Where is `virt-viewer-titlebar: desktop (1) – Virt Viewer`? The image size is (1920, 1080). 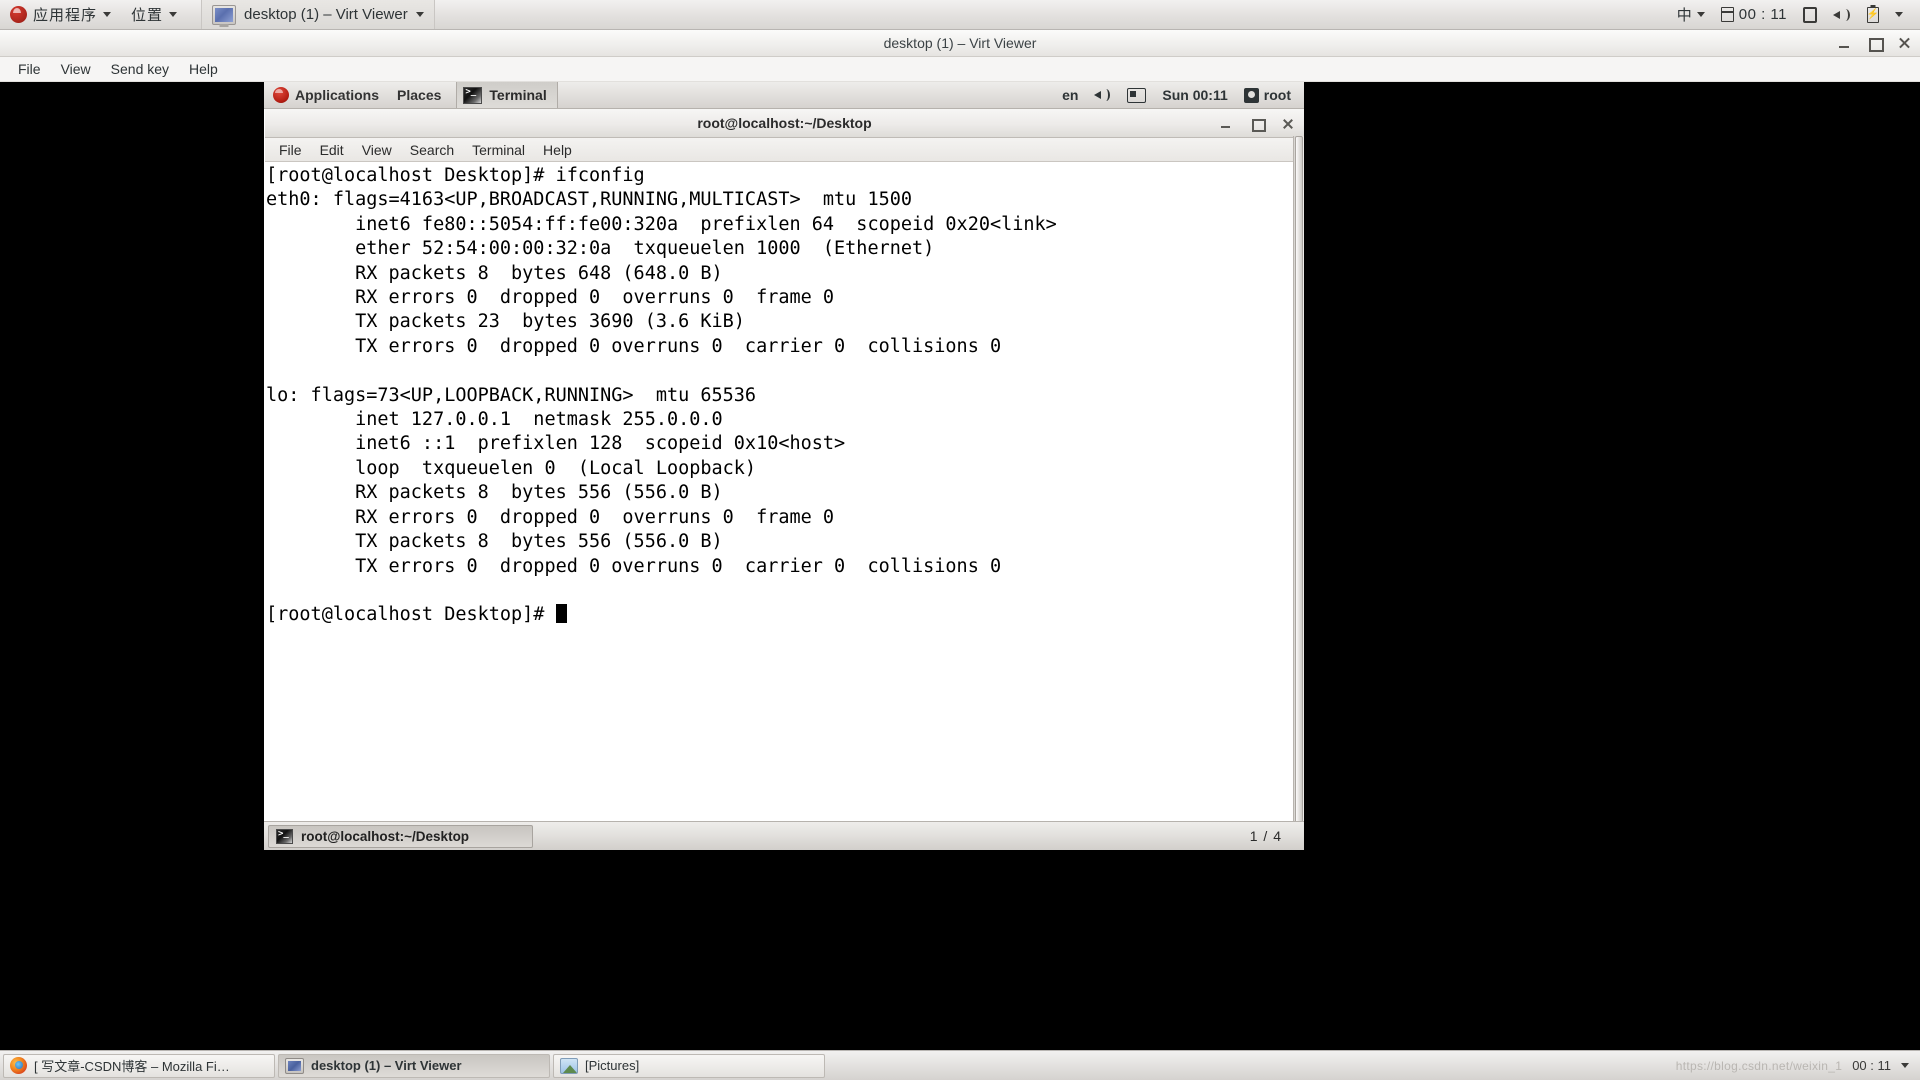 virt-viewer-titlebar: desktop (1) – Virt Viewer is located at coordinates (960, 43).